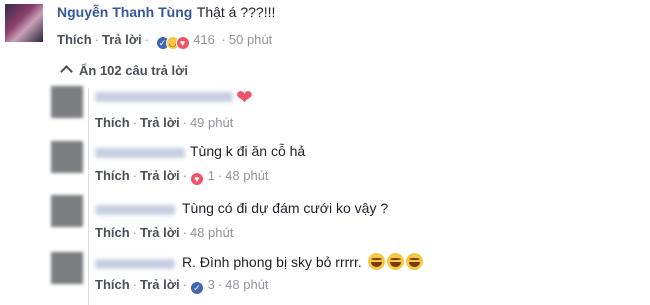  I want to click on comment-text: Thật á ???!!!, so click(236, 12).